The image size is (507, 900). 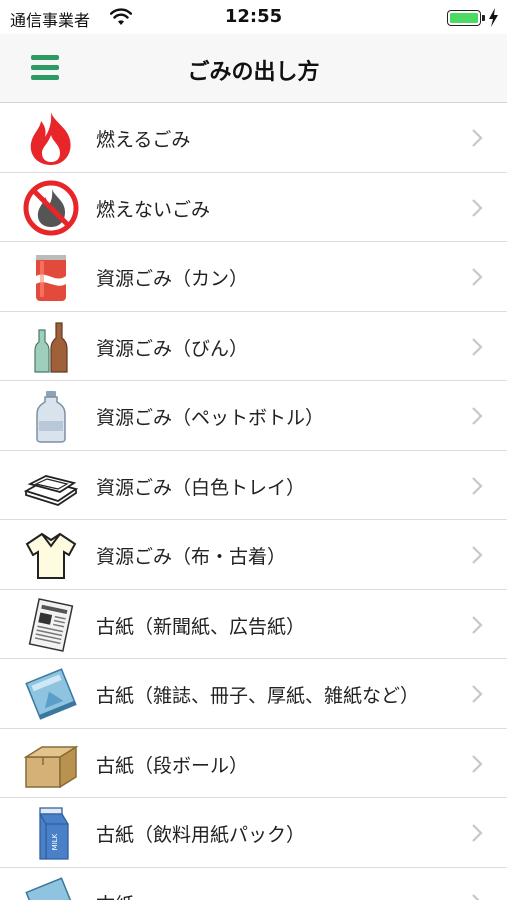 I want to click on list-item-pet-bottle: 資源ごみ（ペットボトル）, so click(x=253, y=416).